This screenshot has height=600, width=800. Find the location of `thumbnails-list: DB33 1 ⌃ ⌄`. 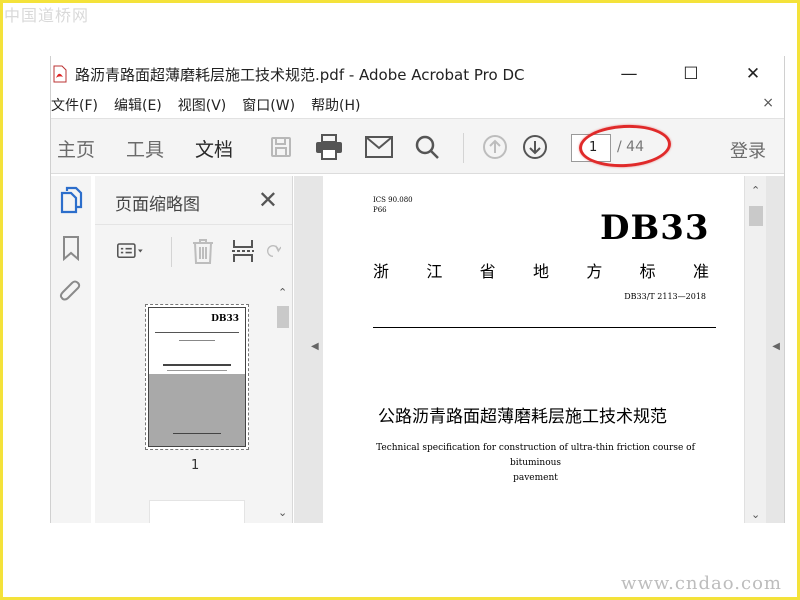

thumbnails-list: DB33 1 ⌃ ⌄ is located at coordinates (193, 402).